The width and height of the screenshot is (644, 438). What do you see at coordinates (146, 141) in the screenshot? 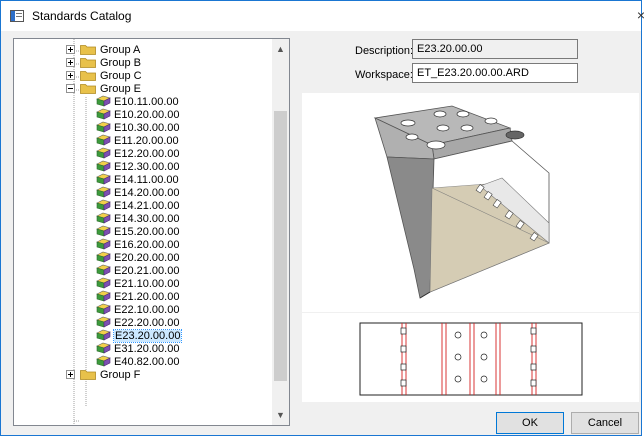
I see `tree-node-label: E11.20.00.00` at bounding box center [146, 141].